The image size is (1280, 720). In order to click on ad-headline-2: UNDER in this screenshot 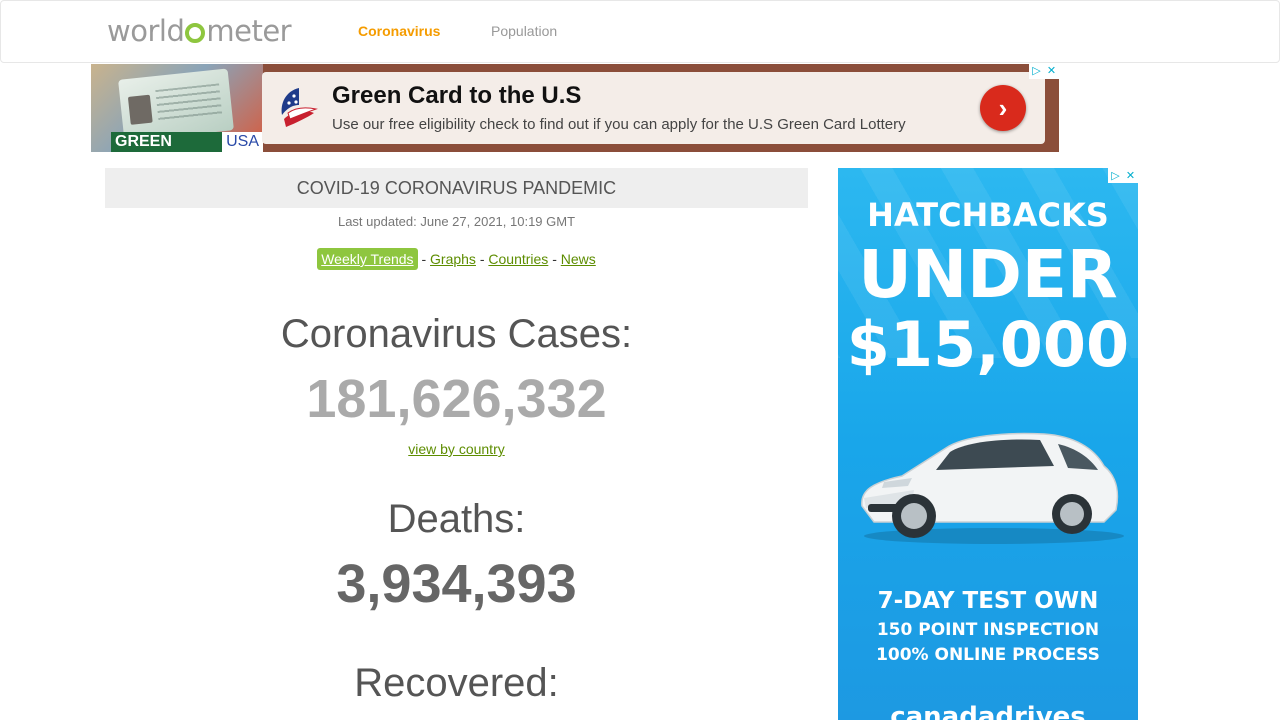, I will do `click(988, 274)`.